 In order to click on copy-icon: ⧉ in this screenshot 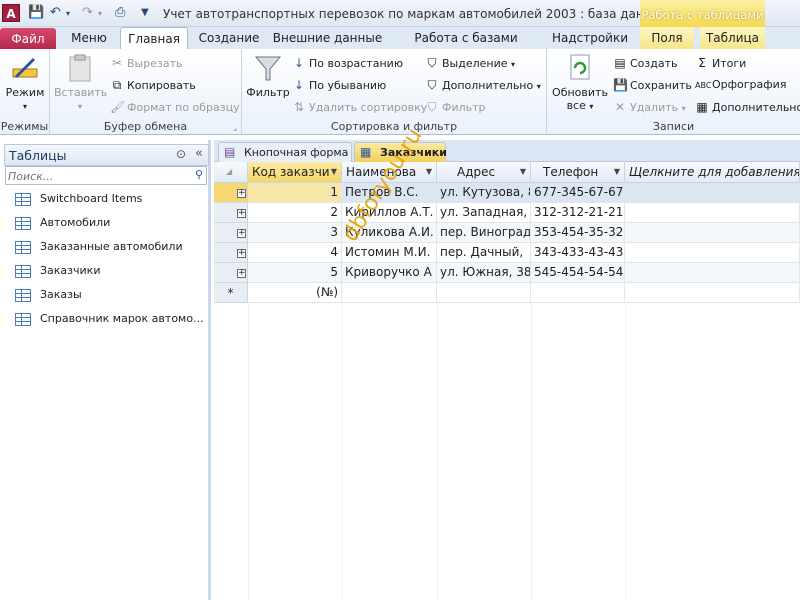, I will do `click(117, 85)`.